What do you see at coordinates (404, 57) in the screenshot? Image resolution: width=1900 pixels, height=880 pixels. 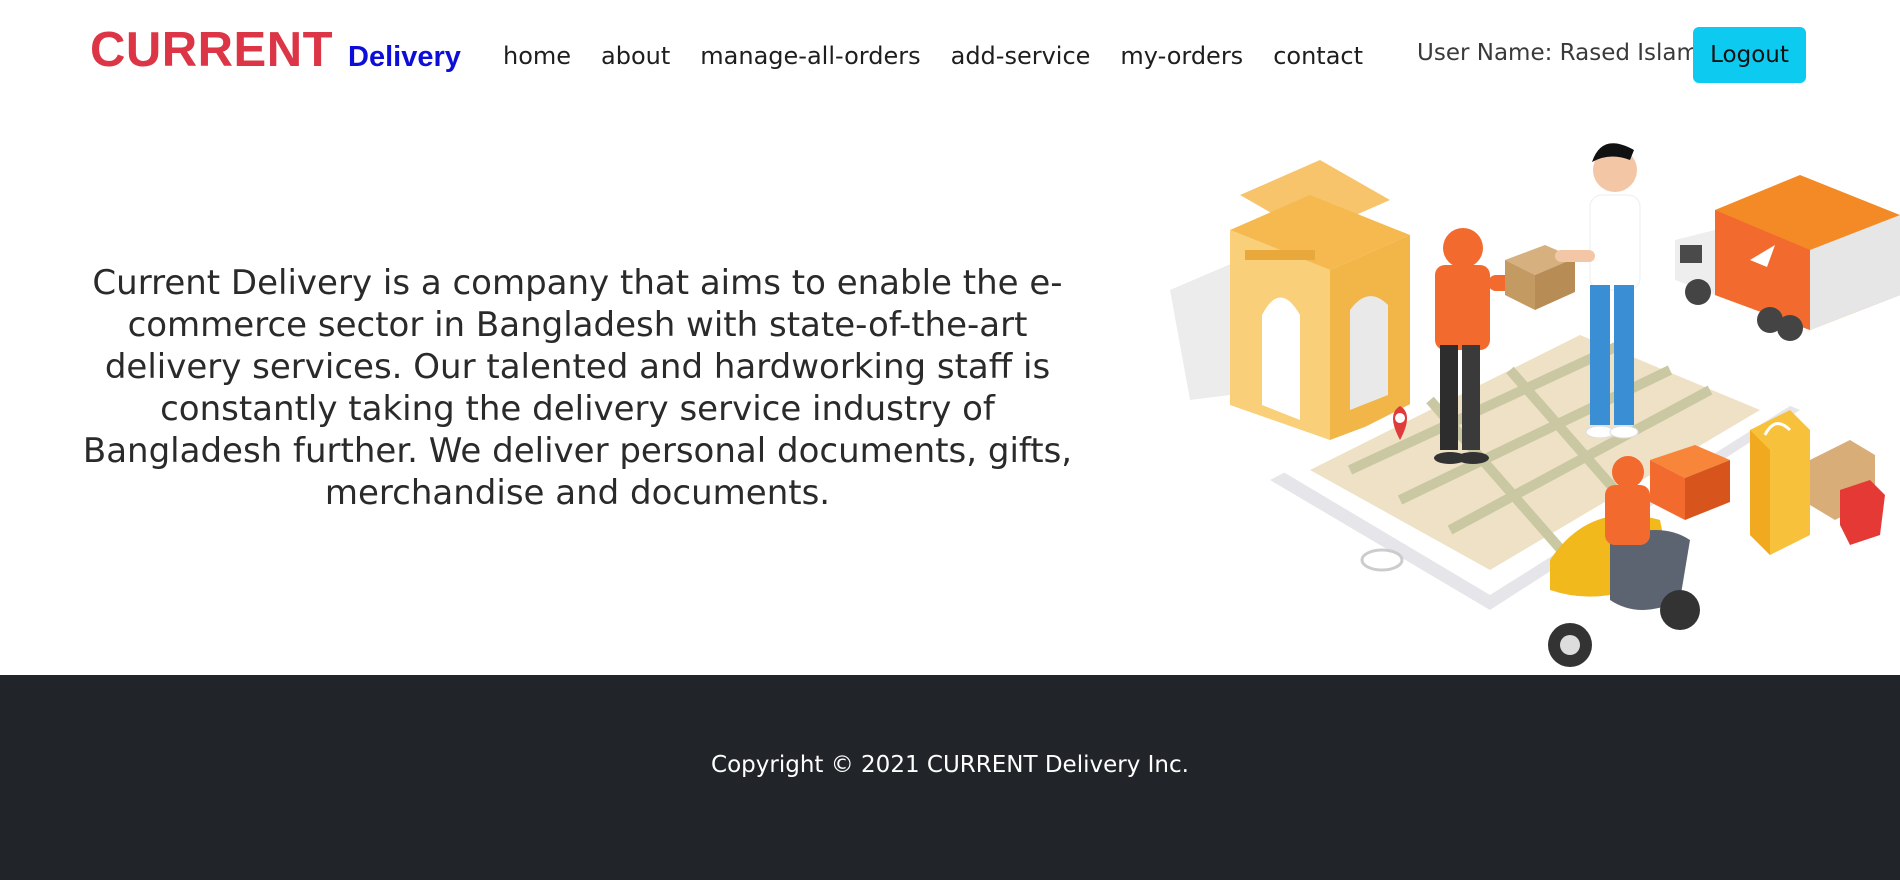 I see `brand-subtitle: Delivery` at bounding box center [404, 57].